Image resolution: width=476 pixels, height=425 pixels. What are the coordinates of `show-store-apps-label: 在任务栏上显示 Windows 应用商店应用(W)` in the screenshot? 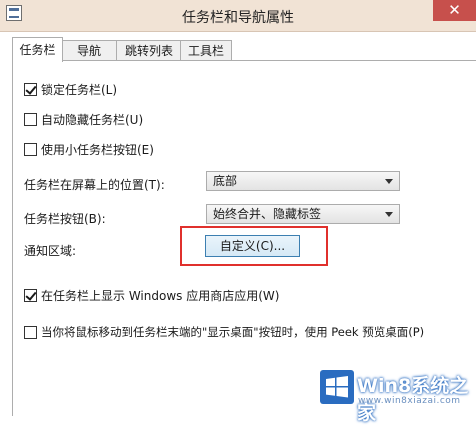 It's located at (160, 295).